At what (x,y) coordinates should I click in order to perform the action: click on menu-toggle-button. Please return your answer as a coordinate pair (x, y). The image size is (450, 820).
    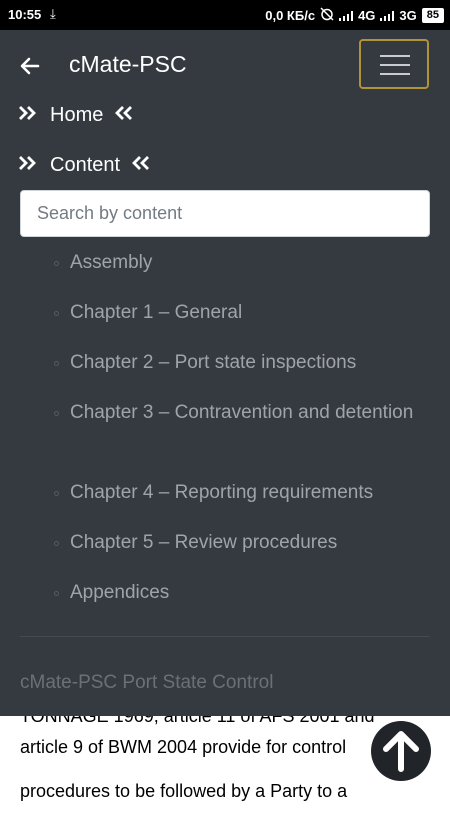
    Looking at the image, I should click on (394, 64).